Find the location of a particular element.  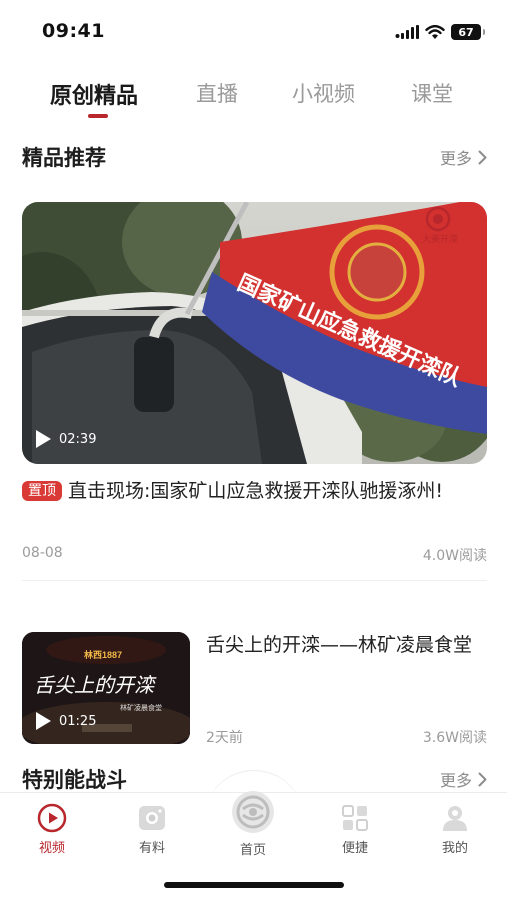

thumb-sign-text: 林西1887 is located at coordinates (103, 654).